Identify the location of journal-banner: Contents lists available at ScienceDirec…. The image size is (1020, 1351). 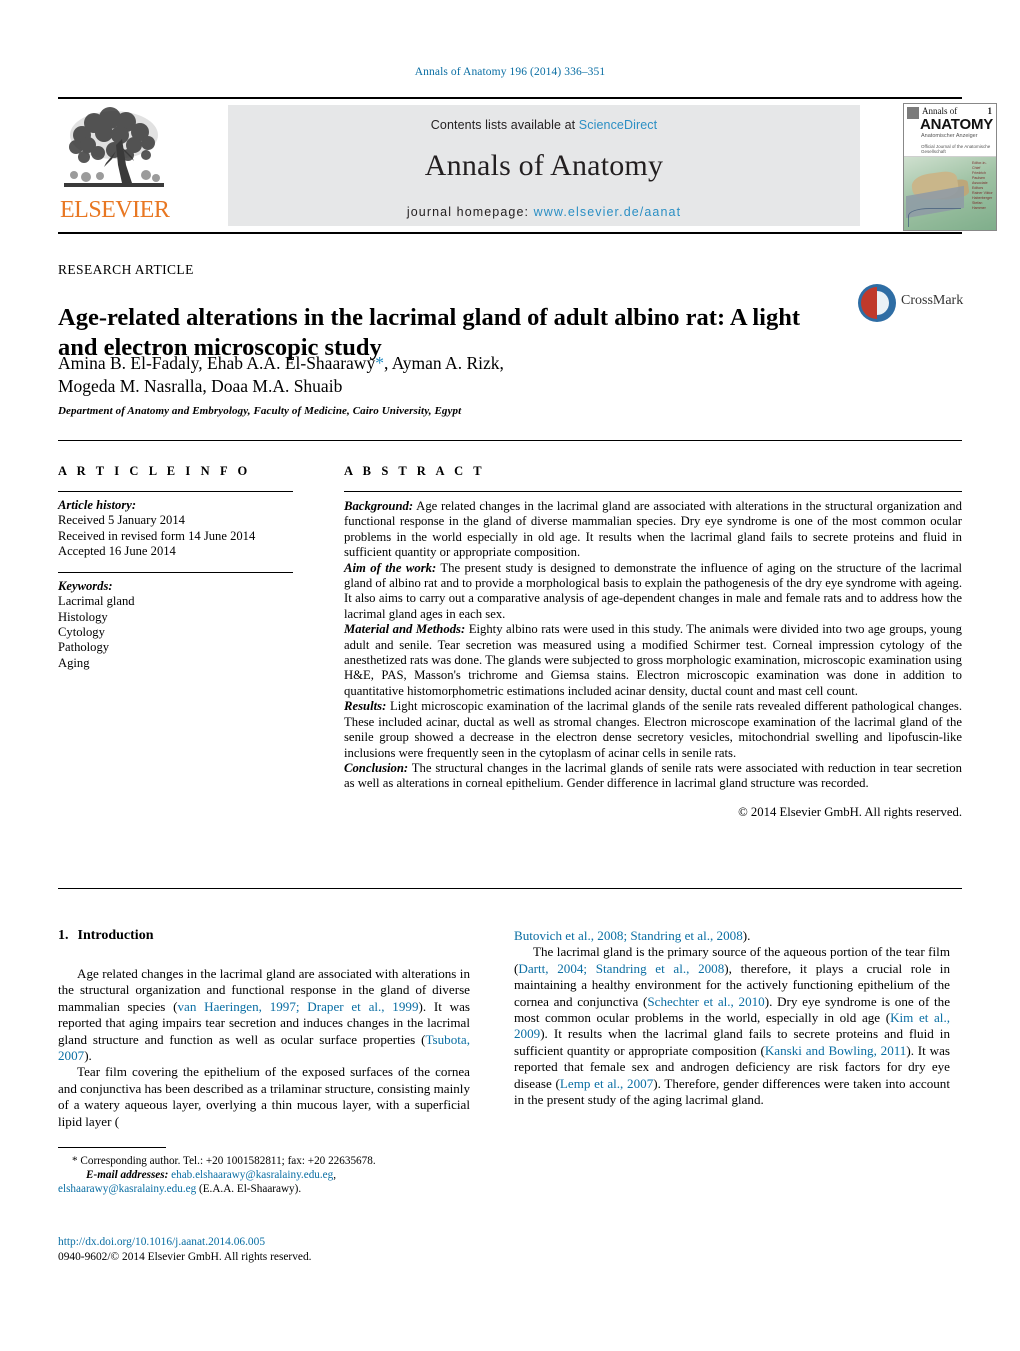
(544, 165).